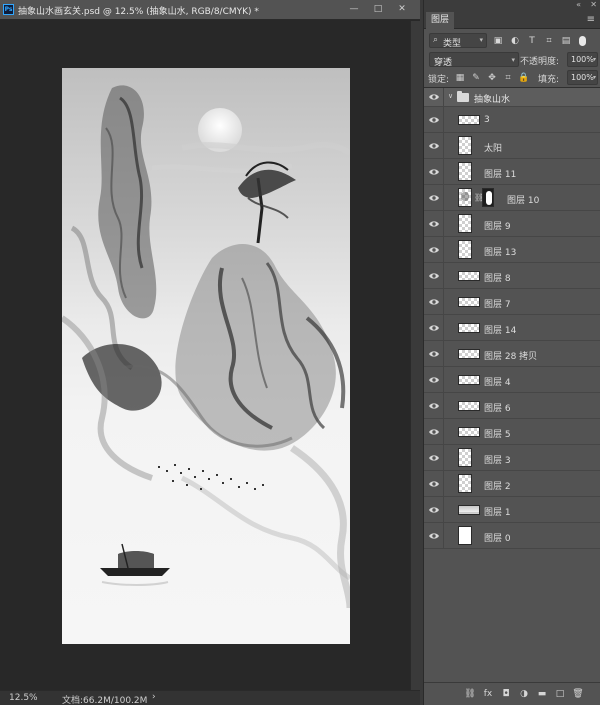 The image size is (600, 705). Describe the element at coordinates (458, 41) in the screenshot. I see `layer-filter-select: ⌕ 类型 ▾` at that location.